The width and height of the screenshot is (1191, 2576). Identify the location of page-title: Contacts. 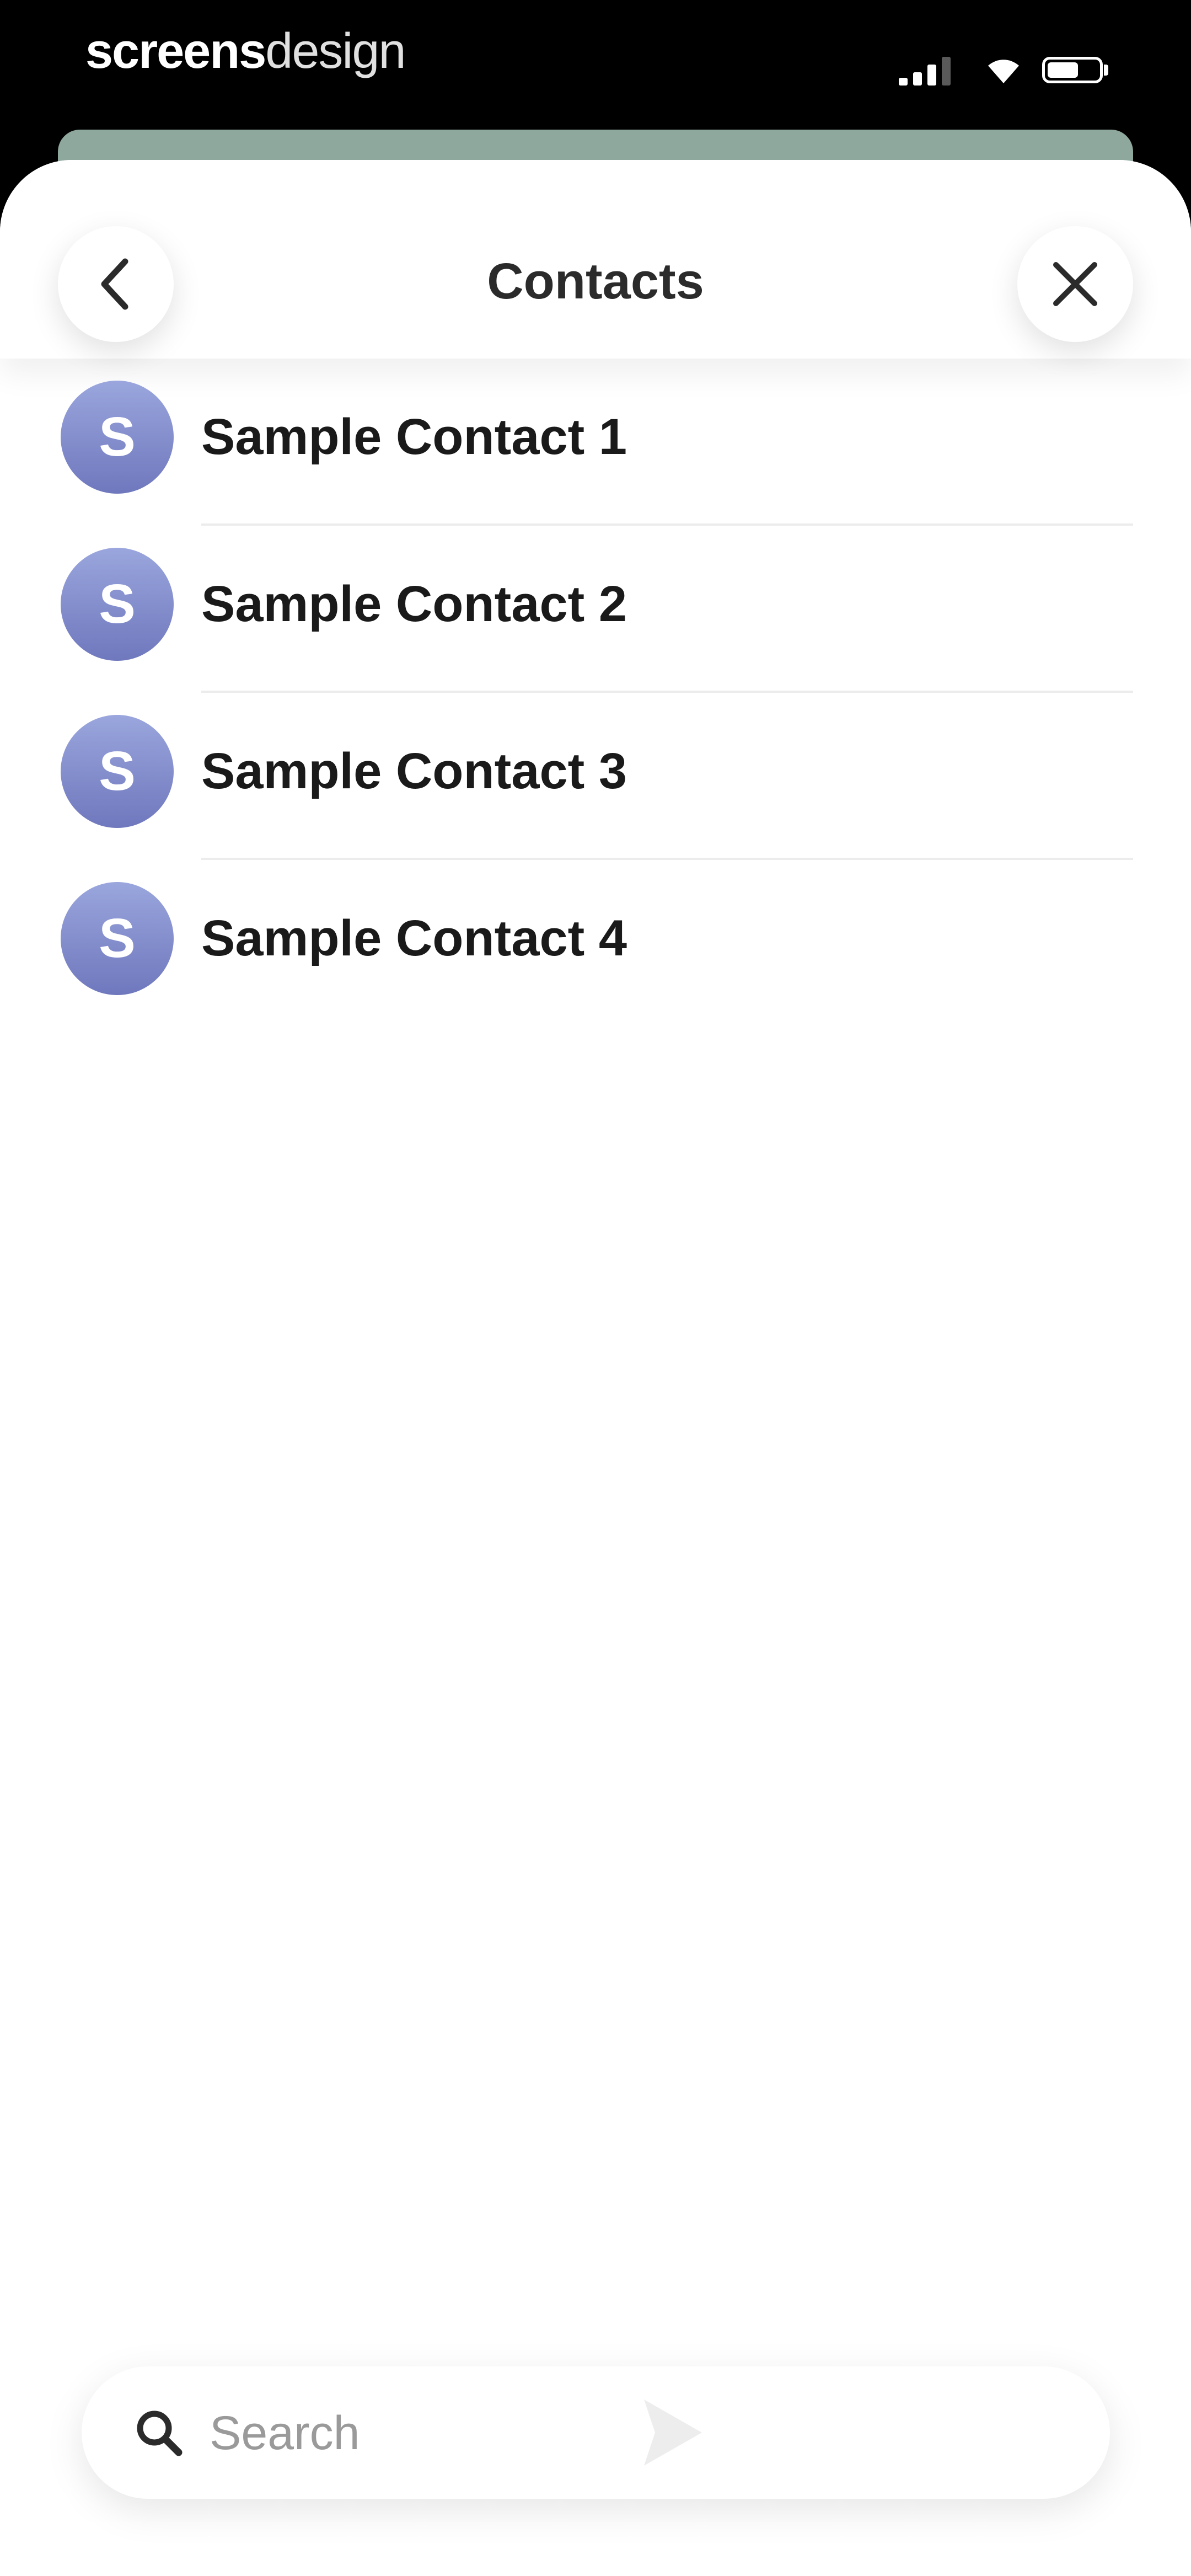
(595, 281).